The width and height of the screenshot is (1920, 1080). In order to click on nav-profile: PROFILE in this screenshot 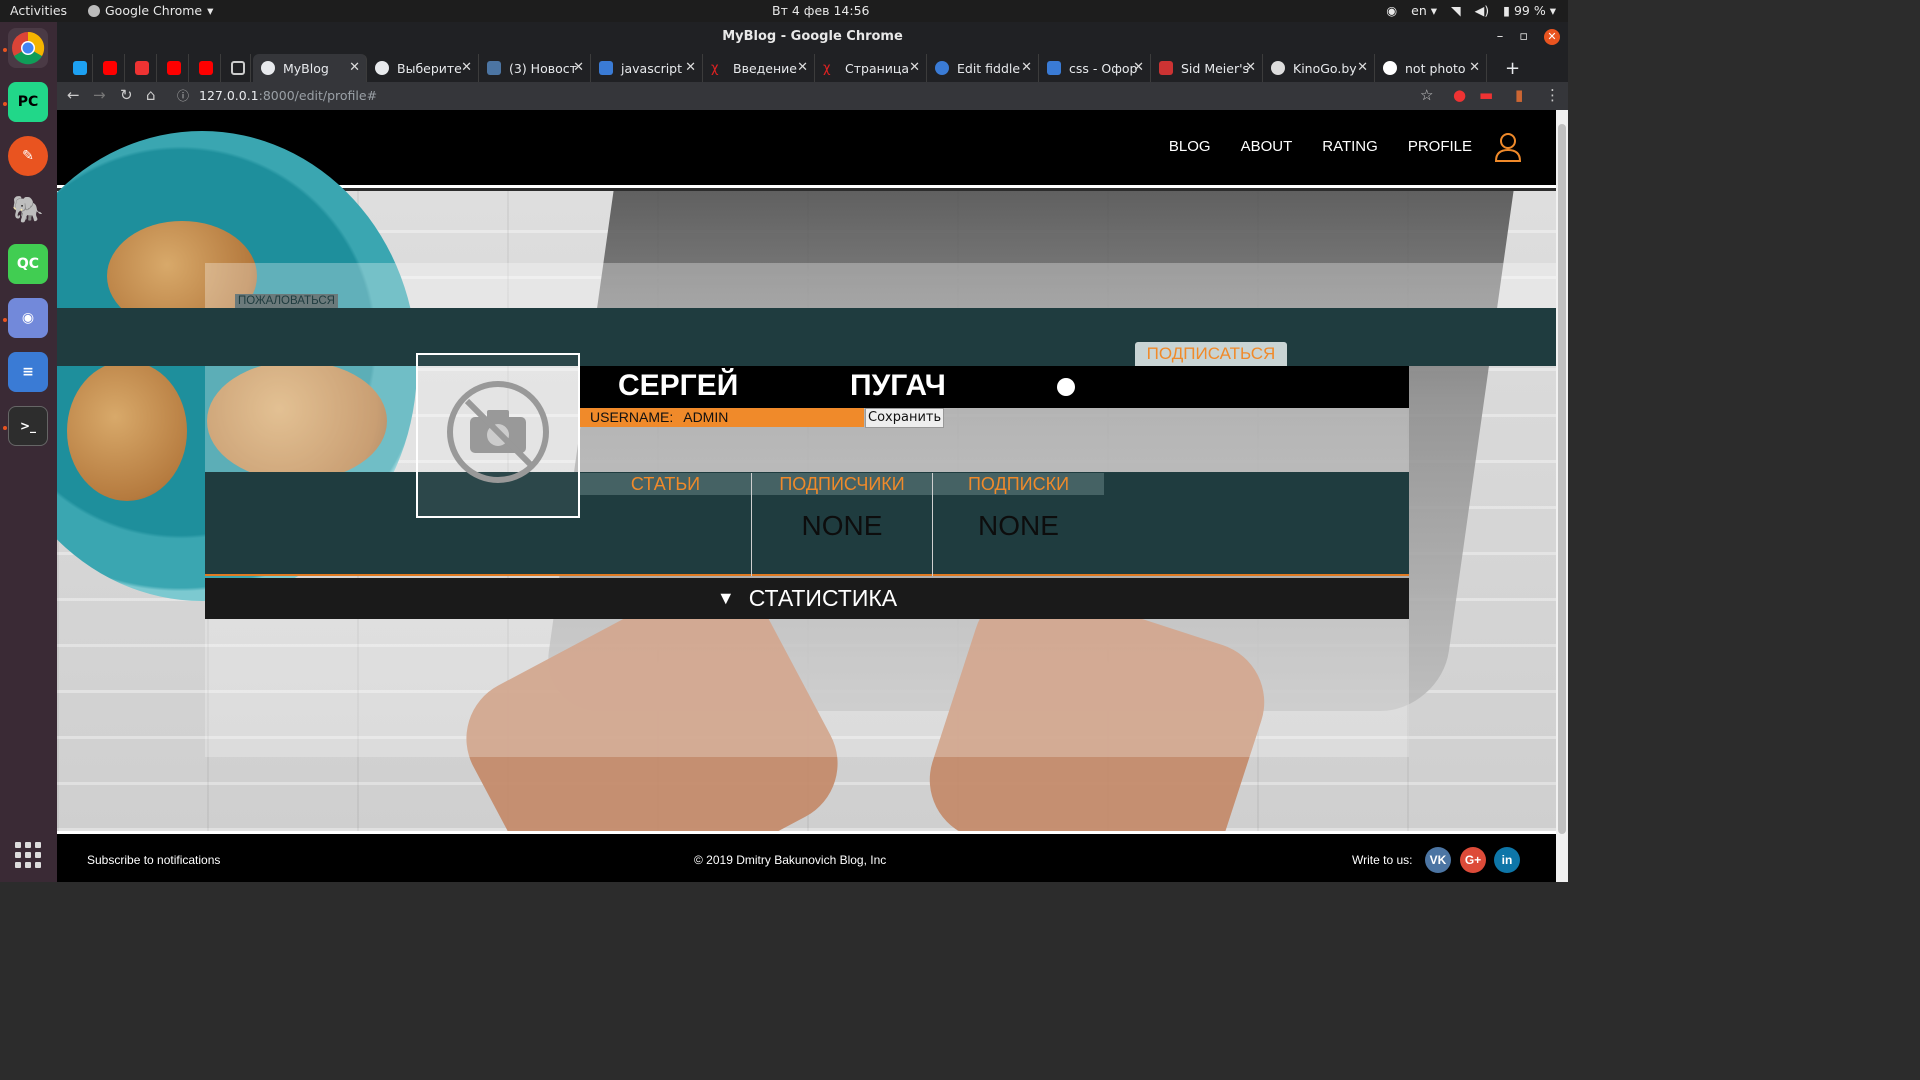, I will do `click(1440, 146)`.